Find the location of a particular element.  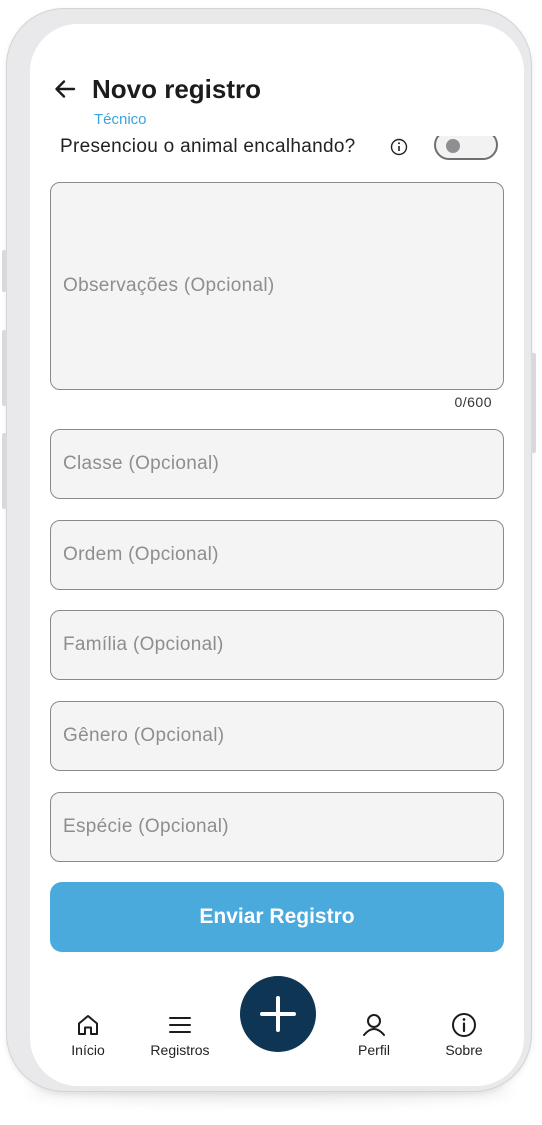

nav-label-inicio: Início is located at coordinates (88, 1050).